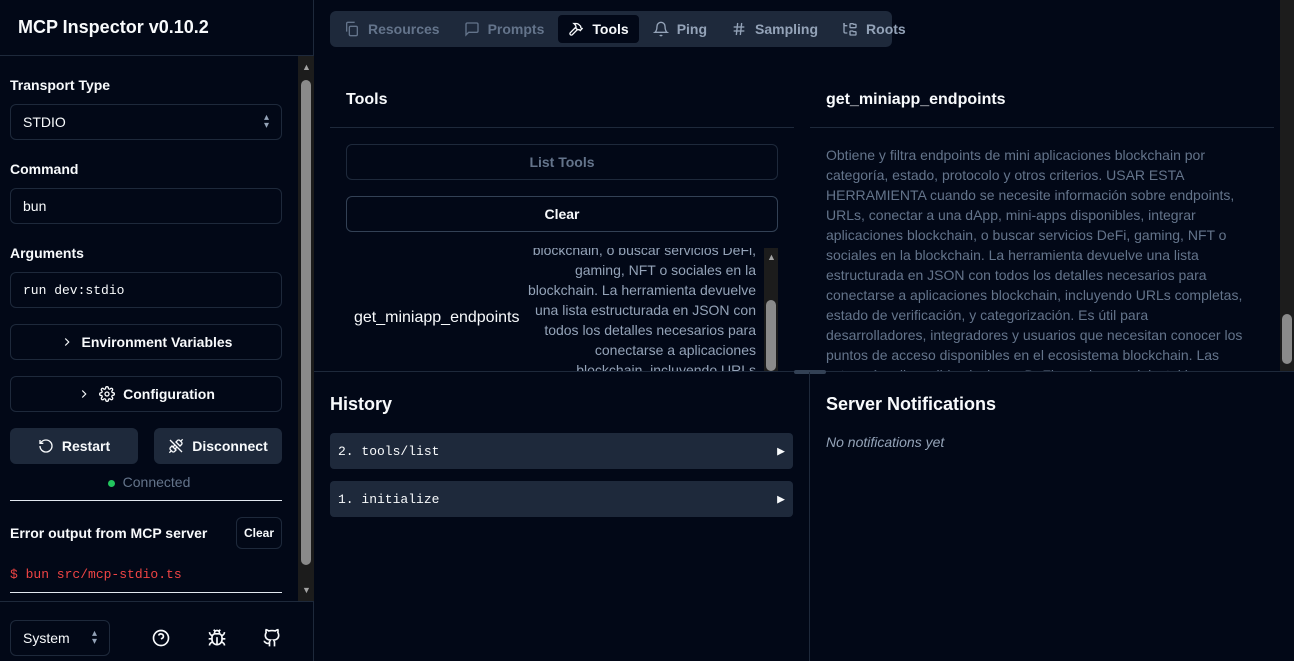 The height and width of the screenshot is (661, 1294). Describe the element at coordinates (46, 638) in the screenshot. I see `theme-value: System` at that location.